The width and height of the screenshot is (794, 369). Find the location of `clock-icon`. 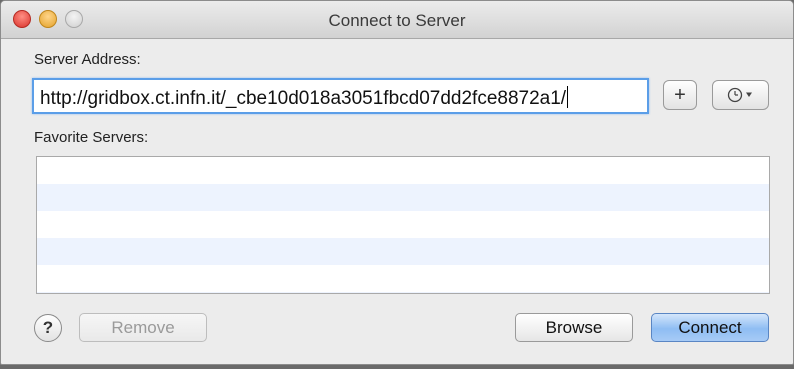

clock-icon is located at coordinates (739, 95).